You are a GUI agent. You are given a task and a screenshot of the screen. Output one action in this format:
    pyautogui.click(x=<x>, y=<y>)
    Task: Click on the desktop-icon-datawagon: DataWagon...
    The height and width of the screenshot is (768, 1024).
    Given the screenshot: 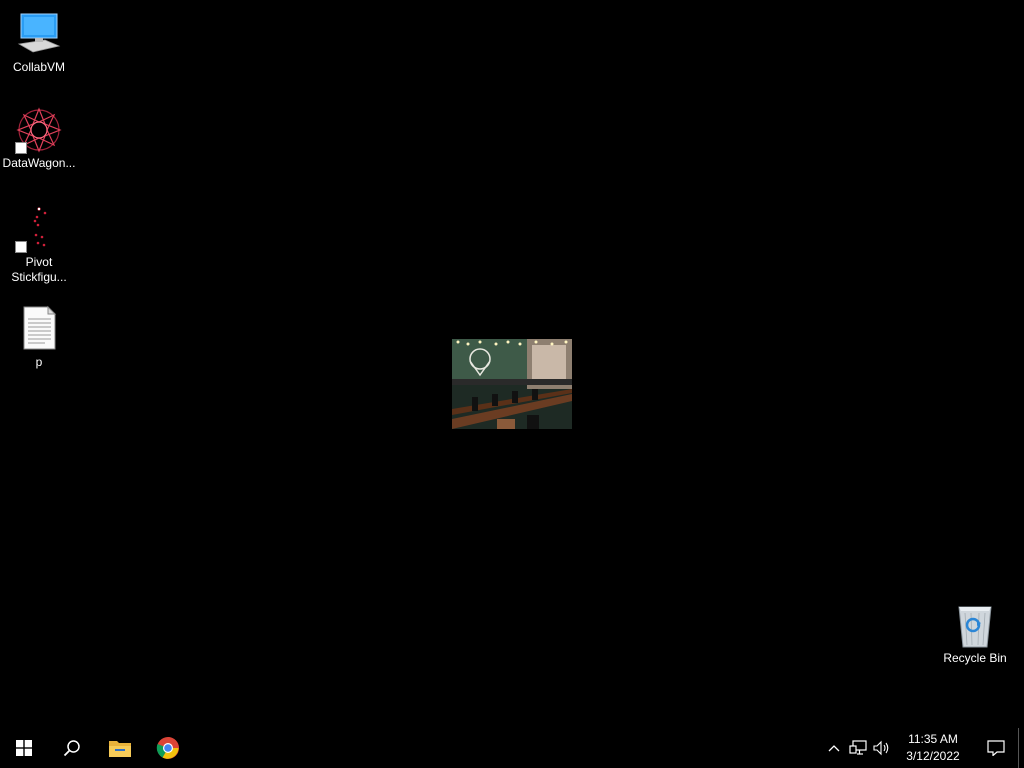 What is the action you would take?
    pyautogui.click(x=39, y=138)
    